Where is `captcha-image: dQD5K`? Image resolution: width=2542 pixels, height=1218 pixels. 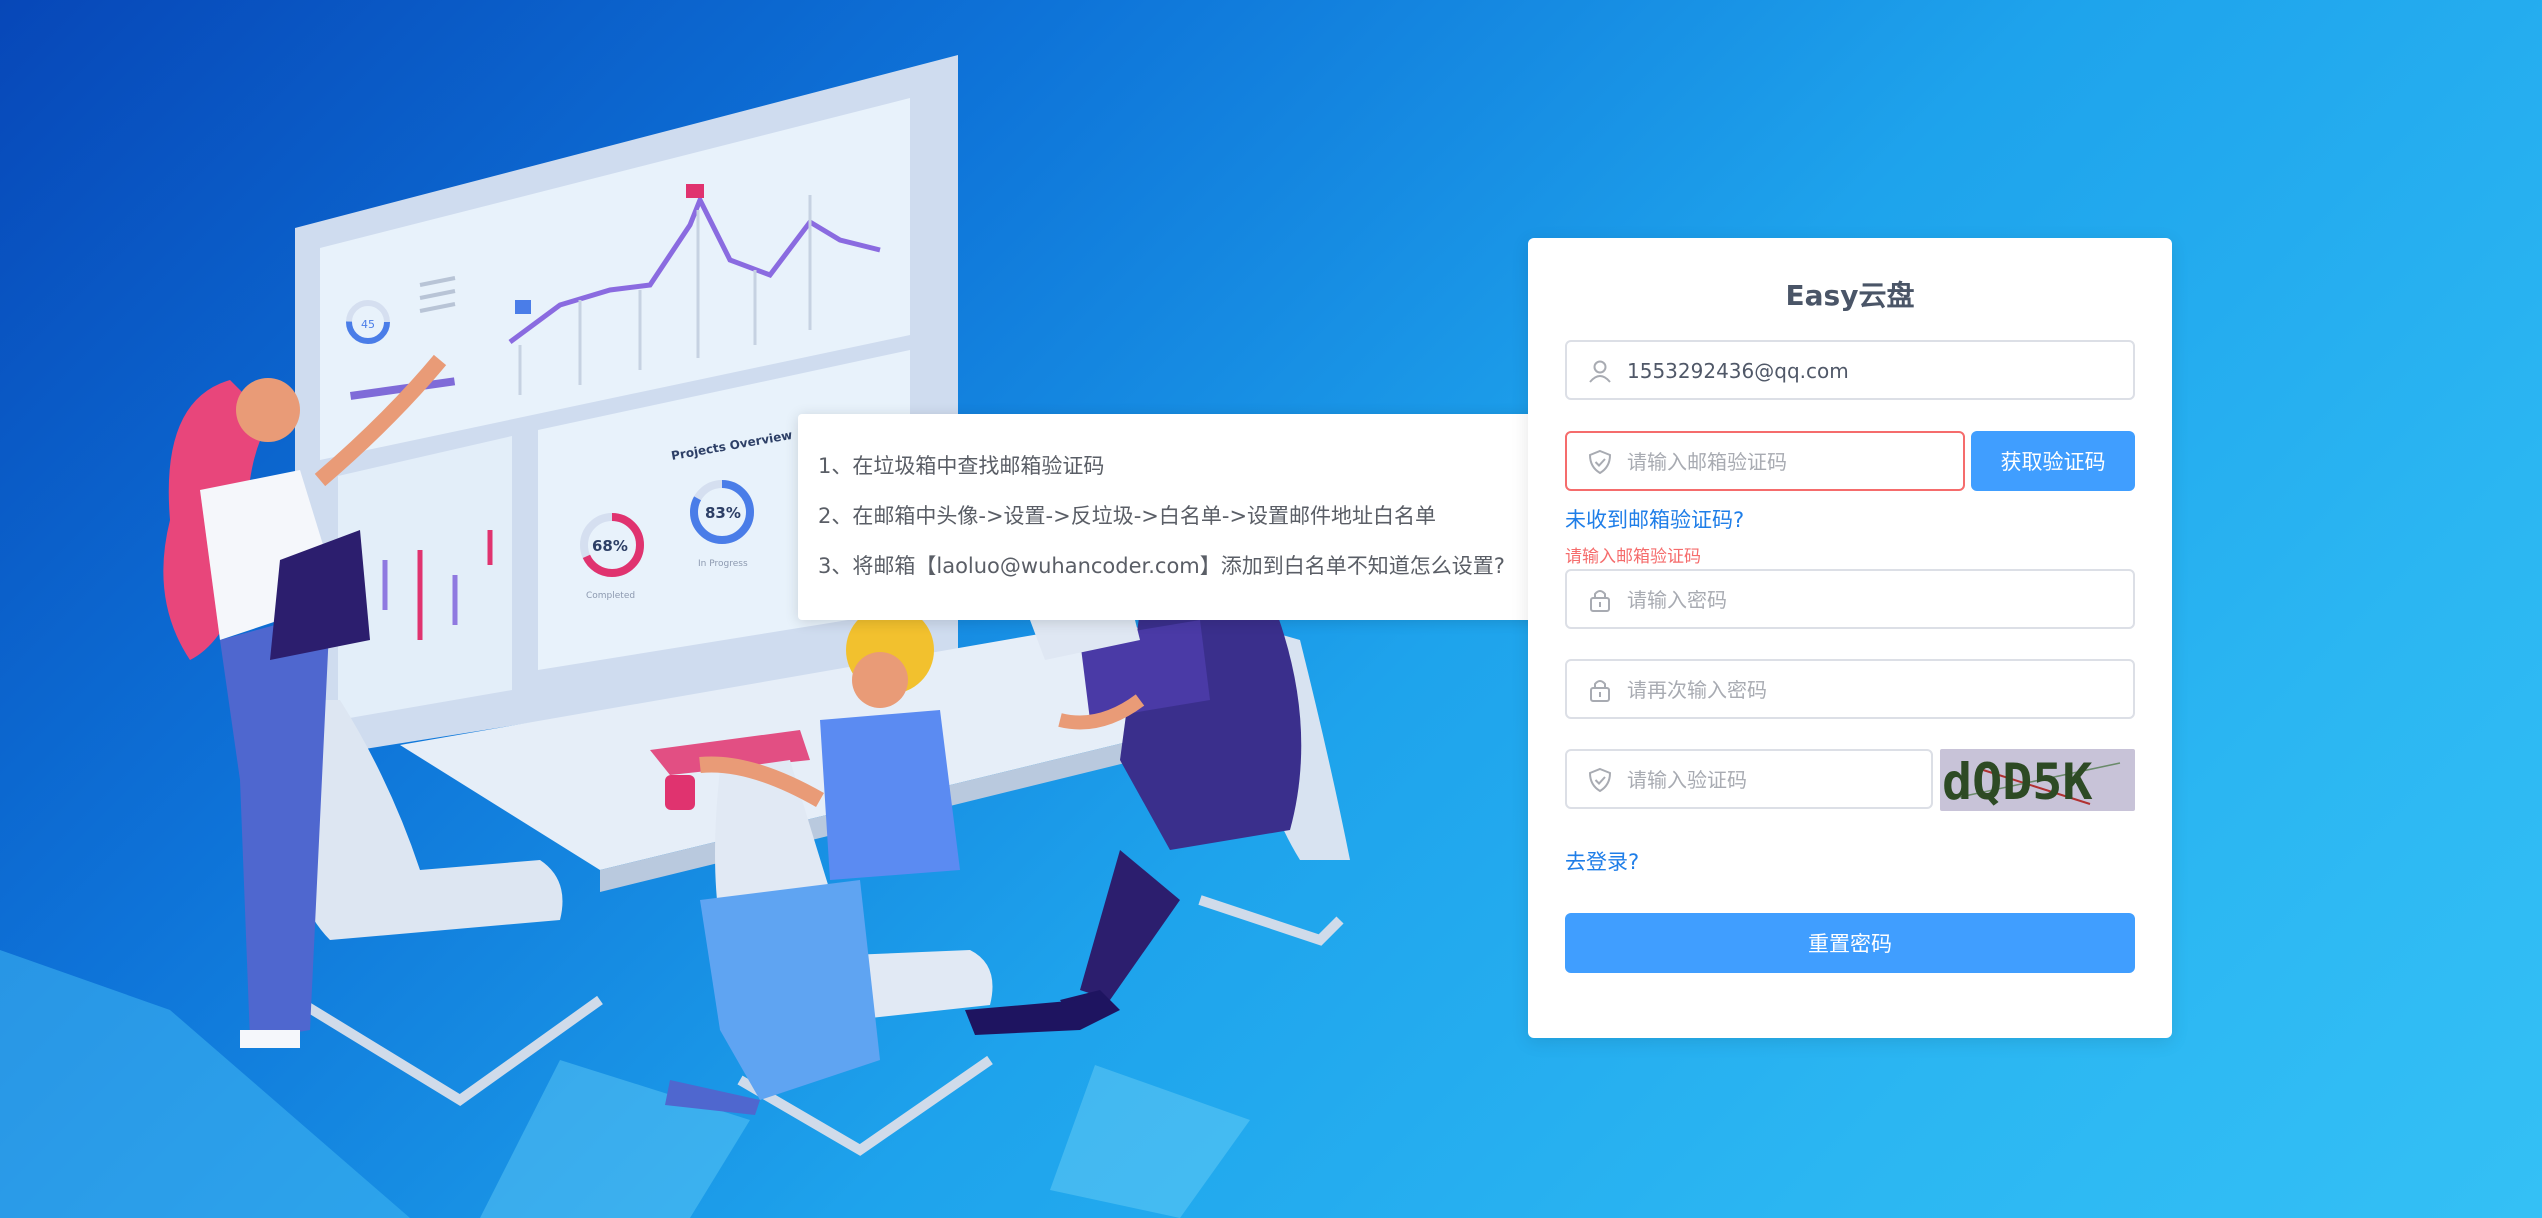
captcha-image: dQD5K is located at coordinates (2037, 780).